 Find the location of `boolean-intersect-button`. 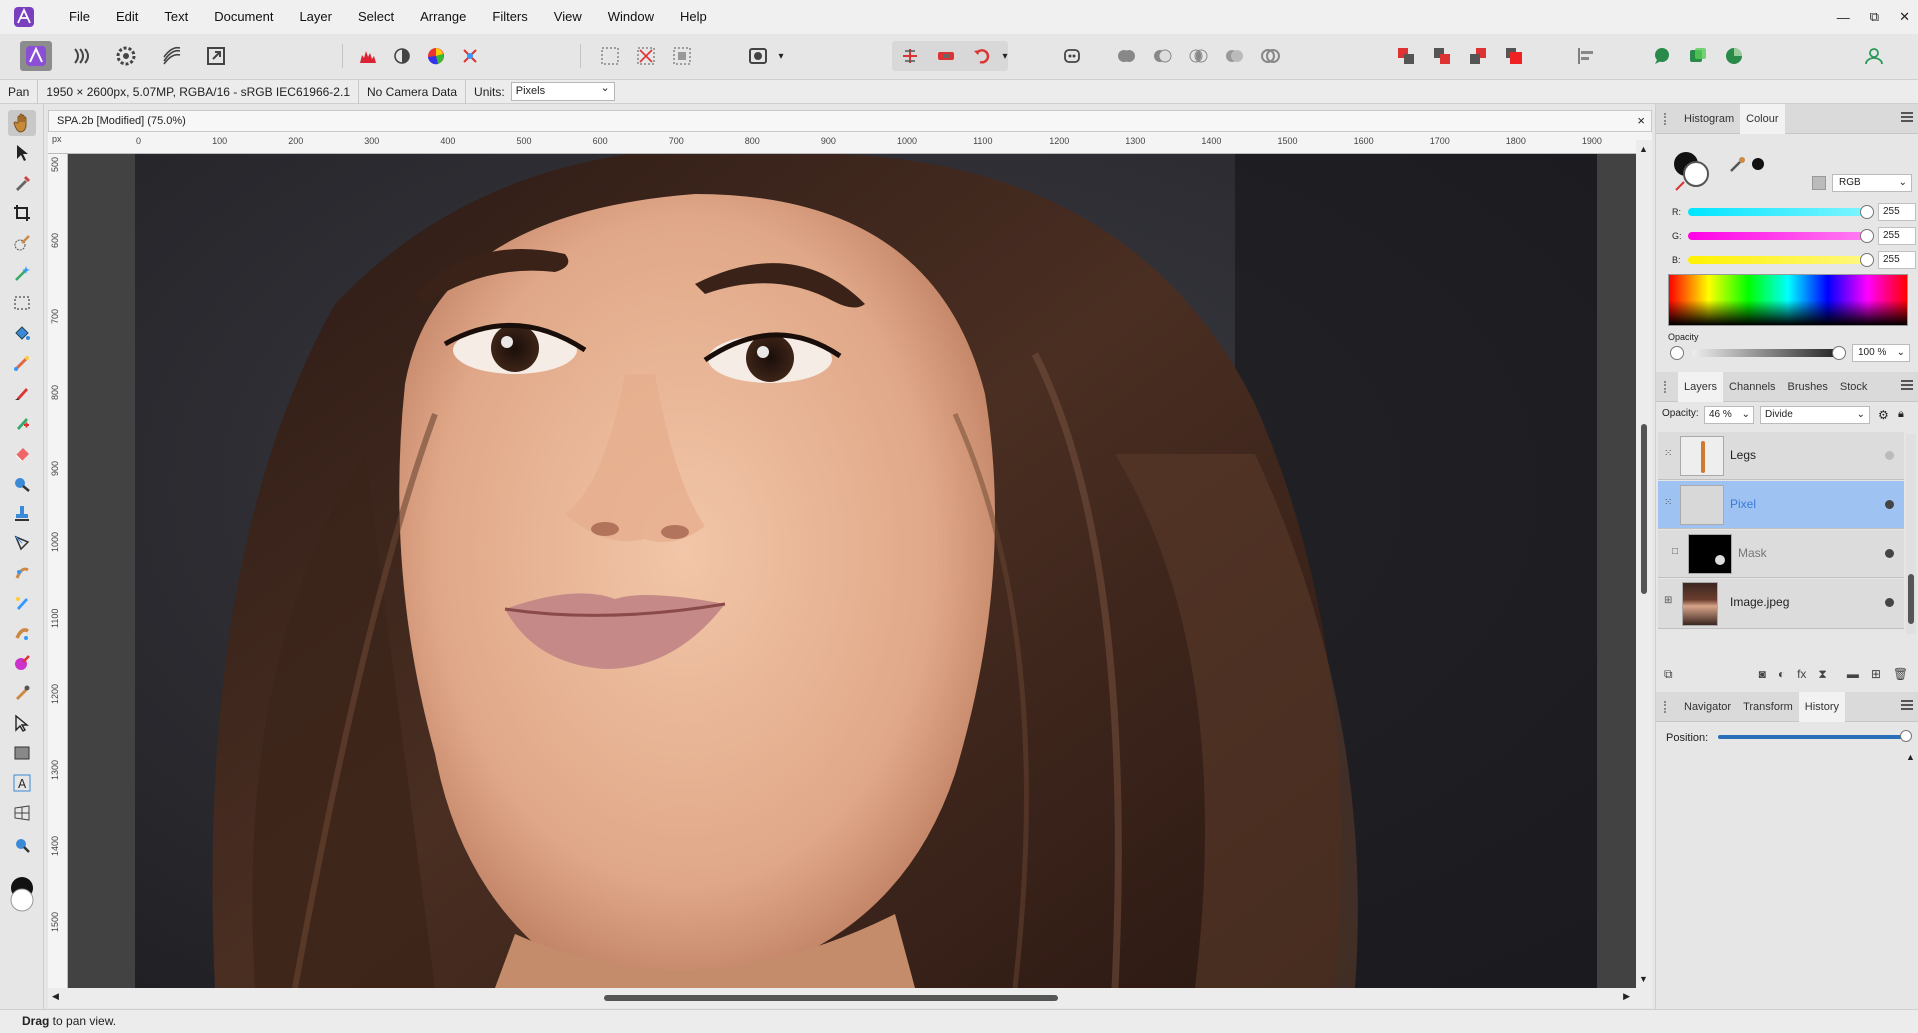

boolean-intersect-button is located at coordinates (1198, 56).